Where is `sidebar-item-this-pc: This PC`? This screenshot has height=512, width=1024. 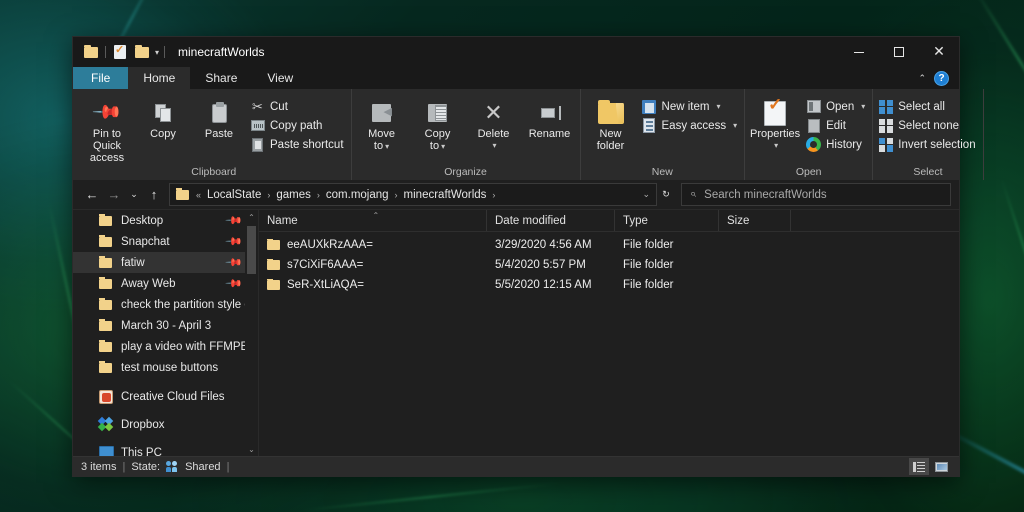
sidebar-item-this-pc: This PC is located at coordinates (165, 449).